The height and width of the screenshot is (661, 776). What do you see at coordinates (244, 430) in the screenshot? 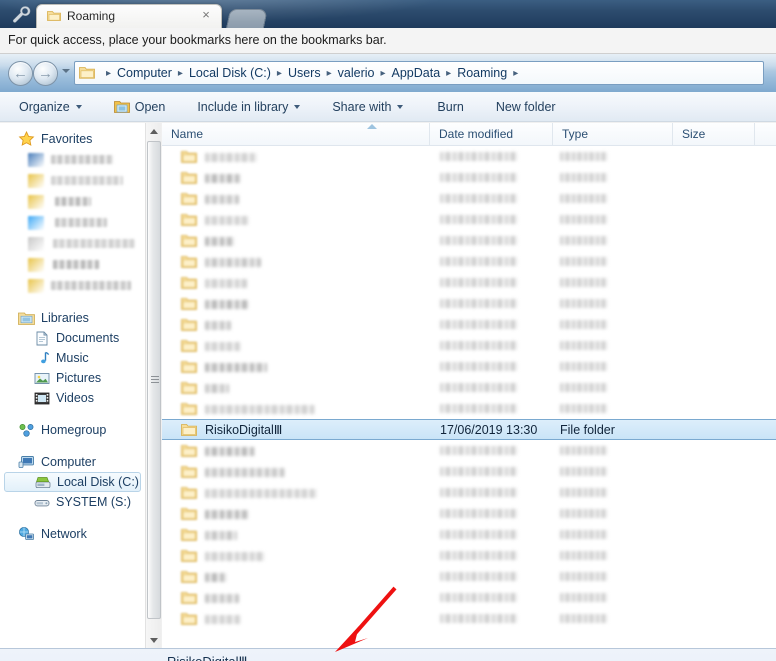
I see `file-name: RisikoDigitalⅢ` at bounding box center [244, 430].